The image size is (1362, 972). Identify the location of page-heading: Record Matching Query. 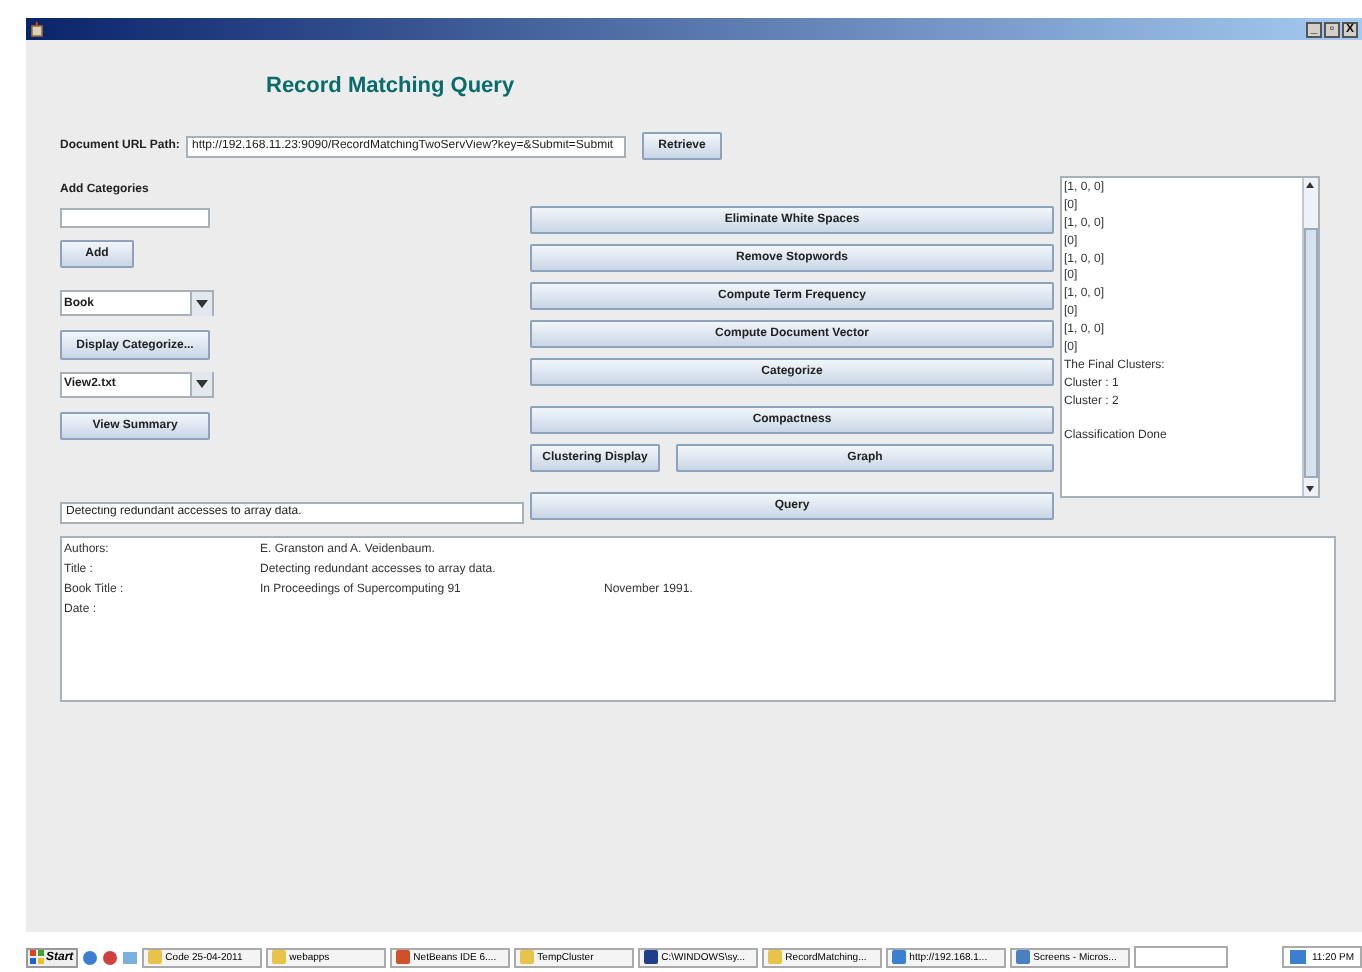
(391, 88).